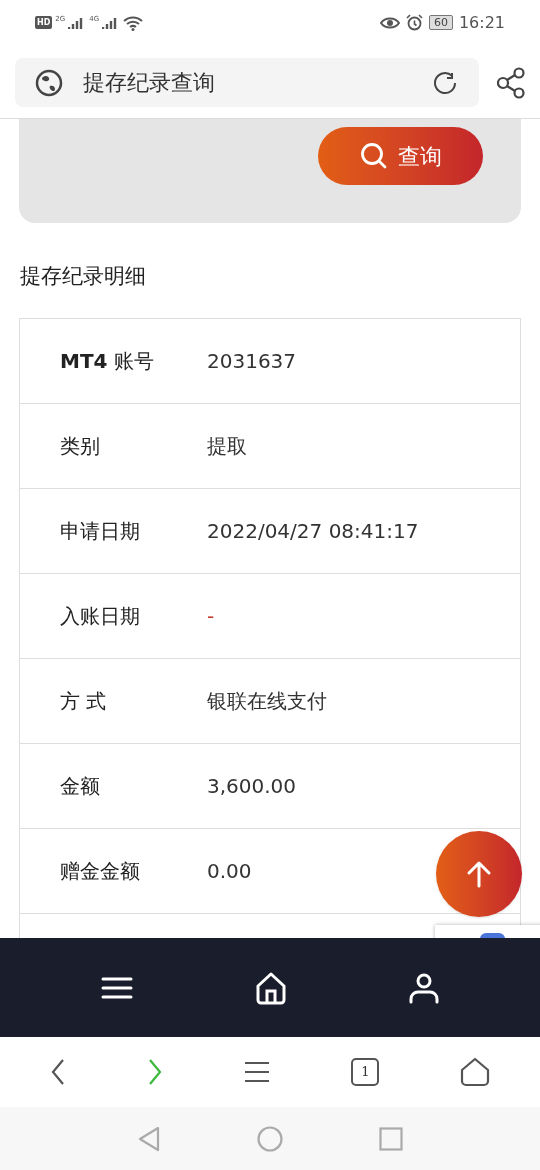 The height and width of the screenshot is (1170, 540). I want to click on share-icon, so click(511, 83).